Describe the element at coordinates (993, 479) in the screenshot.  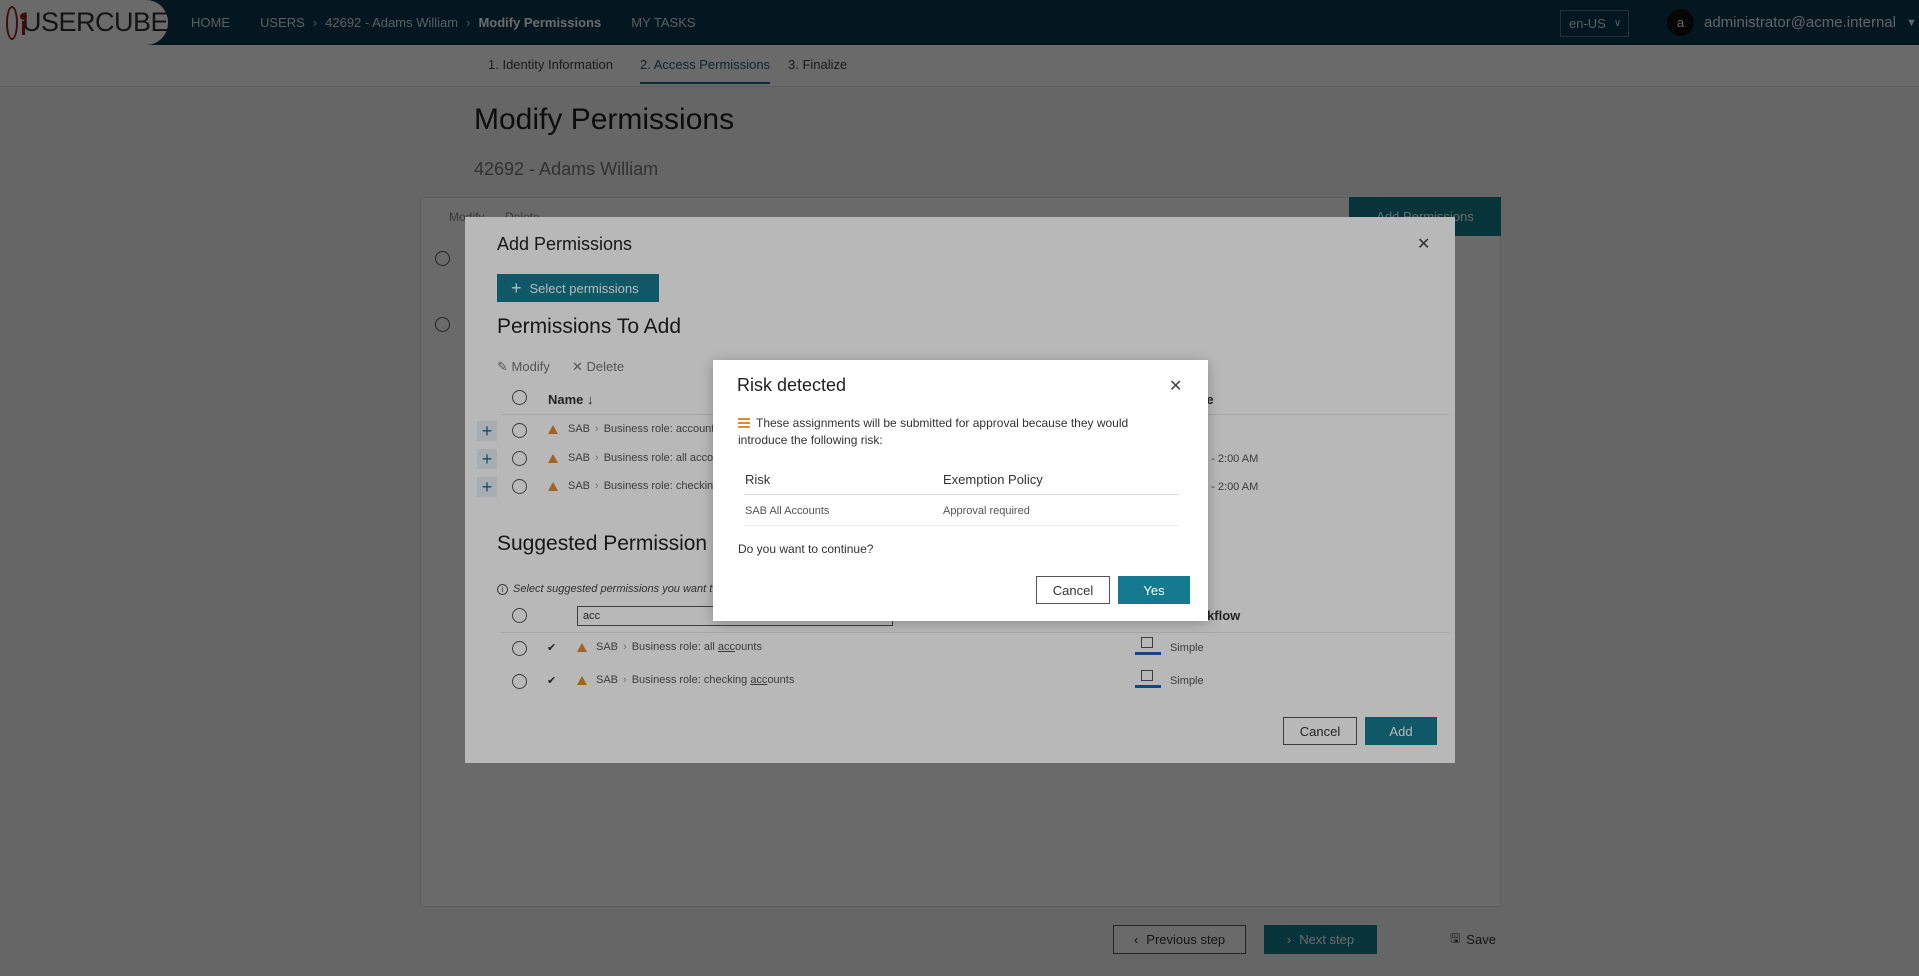
I see `column-header-exemption-policy: Exemption Policy` at that location.